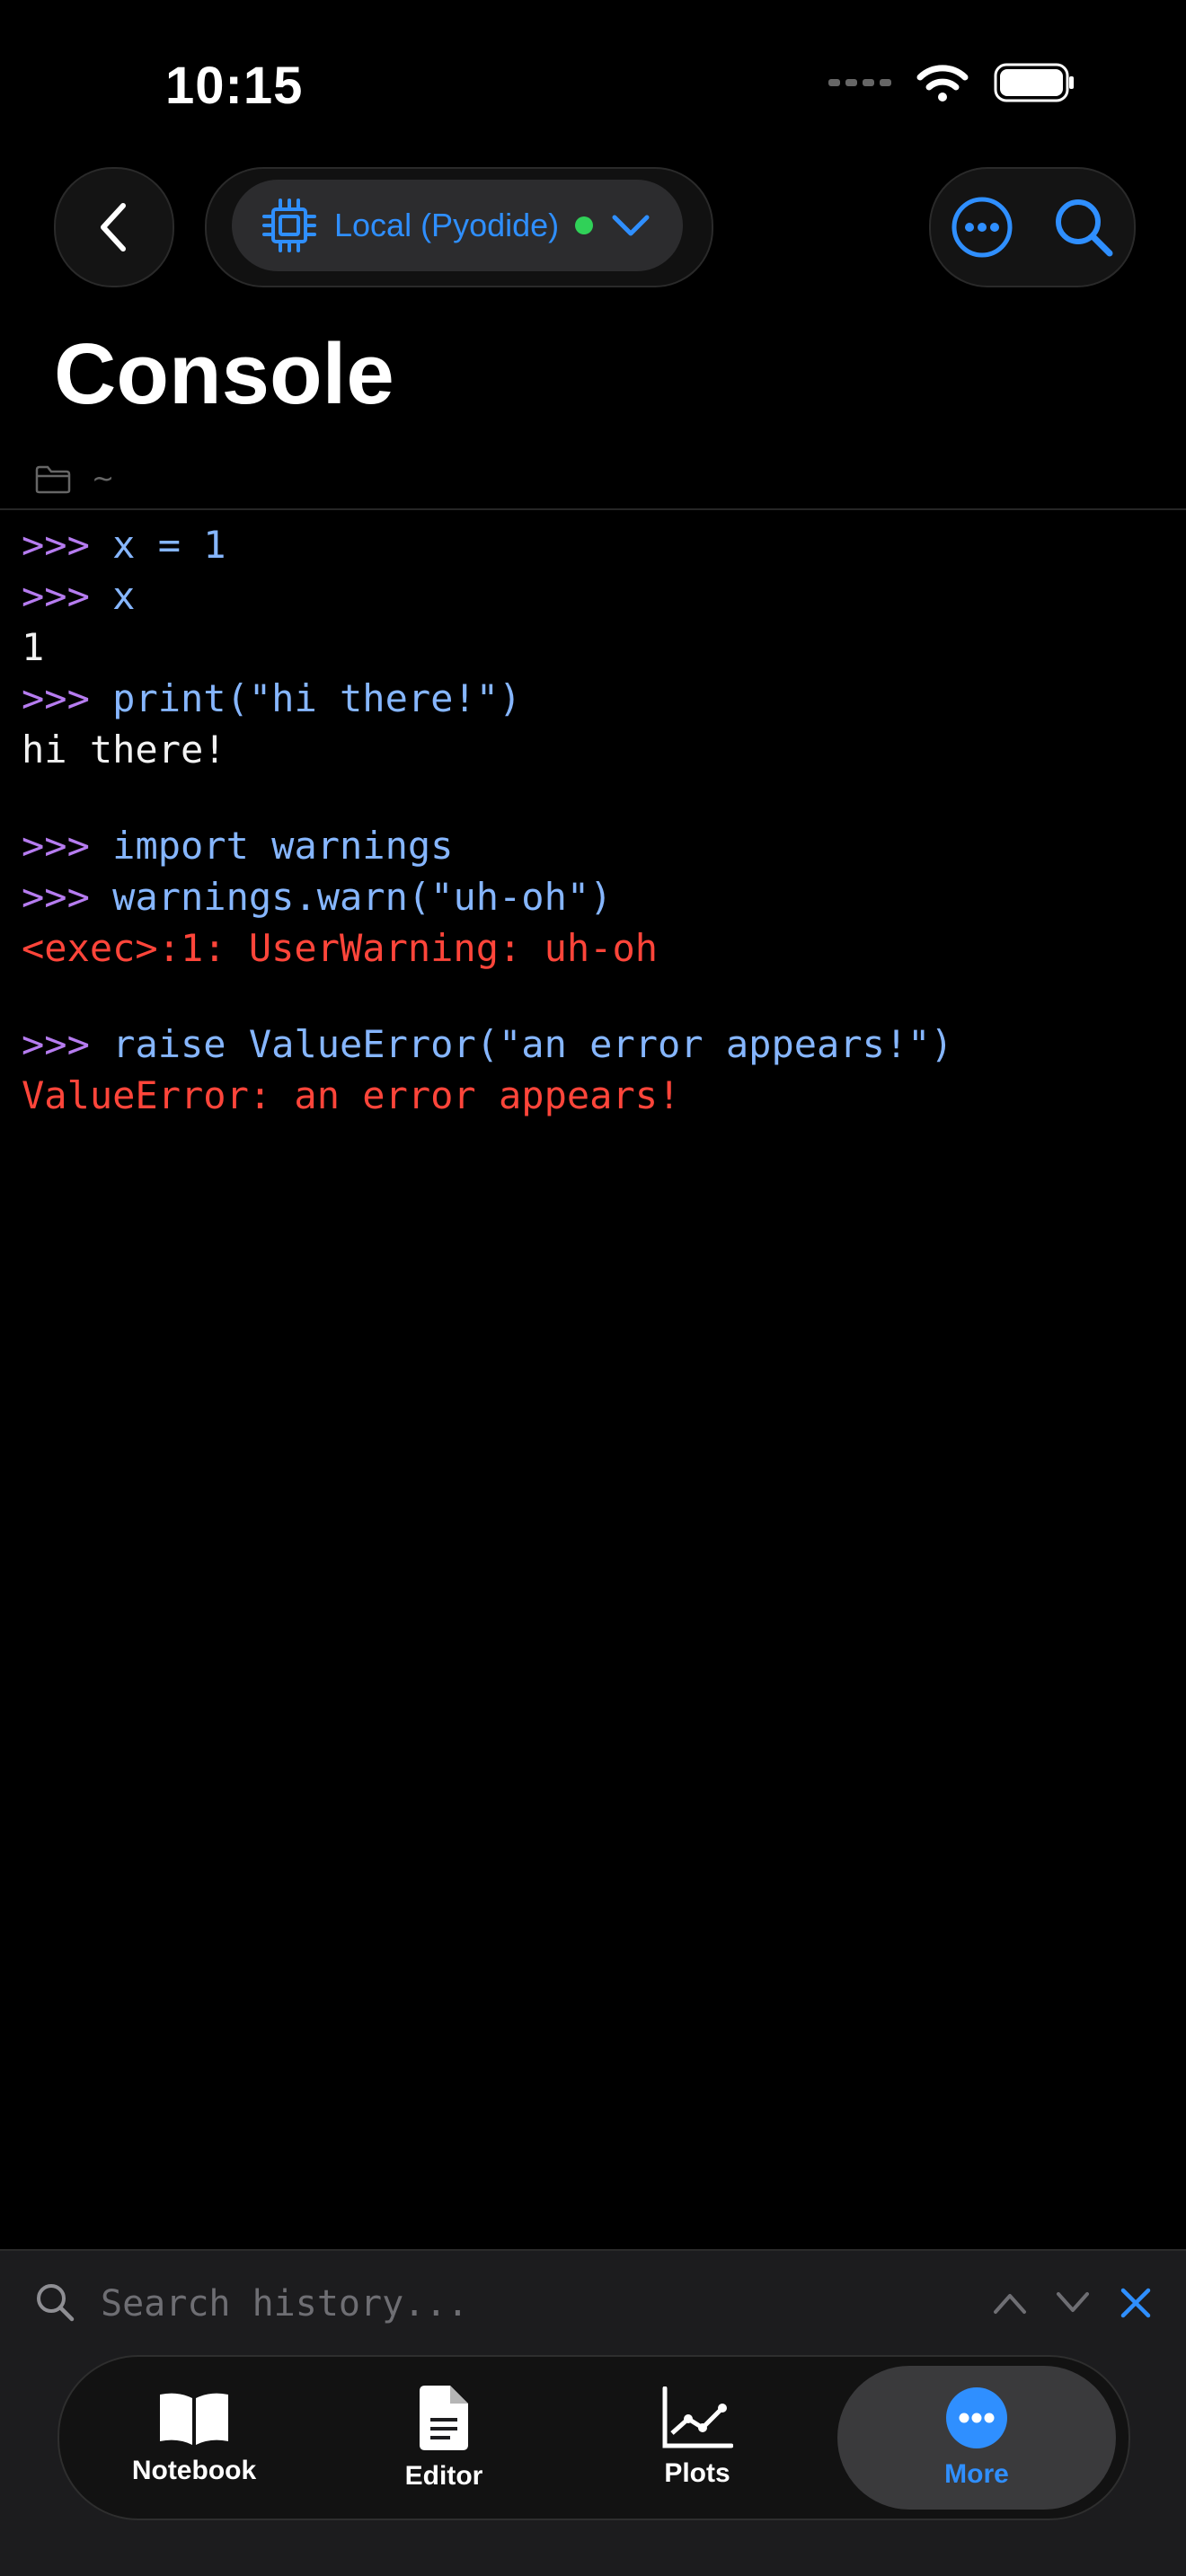 Image resolution: width=1186 pixels, height=2576 pixels. What do you see at coordinates (103, 479) in the screenshot?
I see `working-directory-path: ~` at bounding box center [103, 479].